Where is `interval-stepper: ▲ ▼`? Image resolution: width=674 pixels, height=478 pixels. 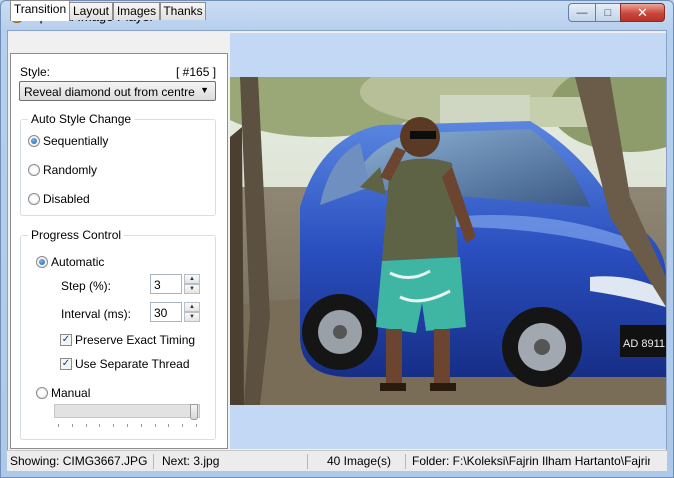
interval-stepper: ▲ ▼ is located at coordinates (192, 312).